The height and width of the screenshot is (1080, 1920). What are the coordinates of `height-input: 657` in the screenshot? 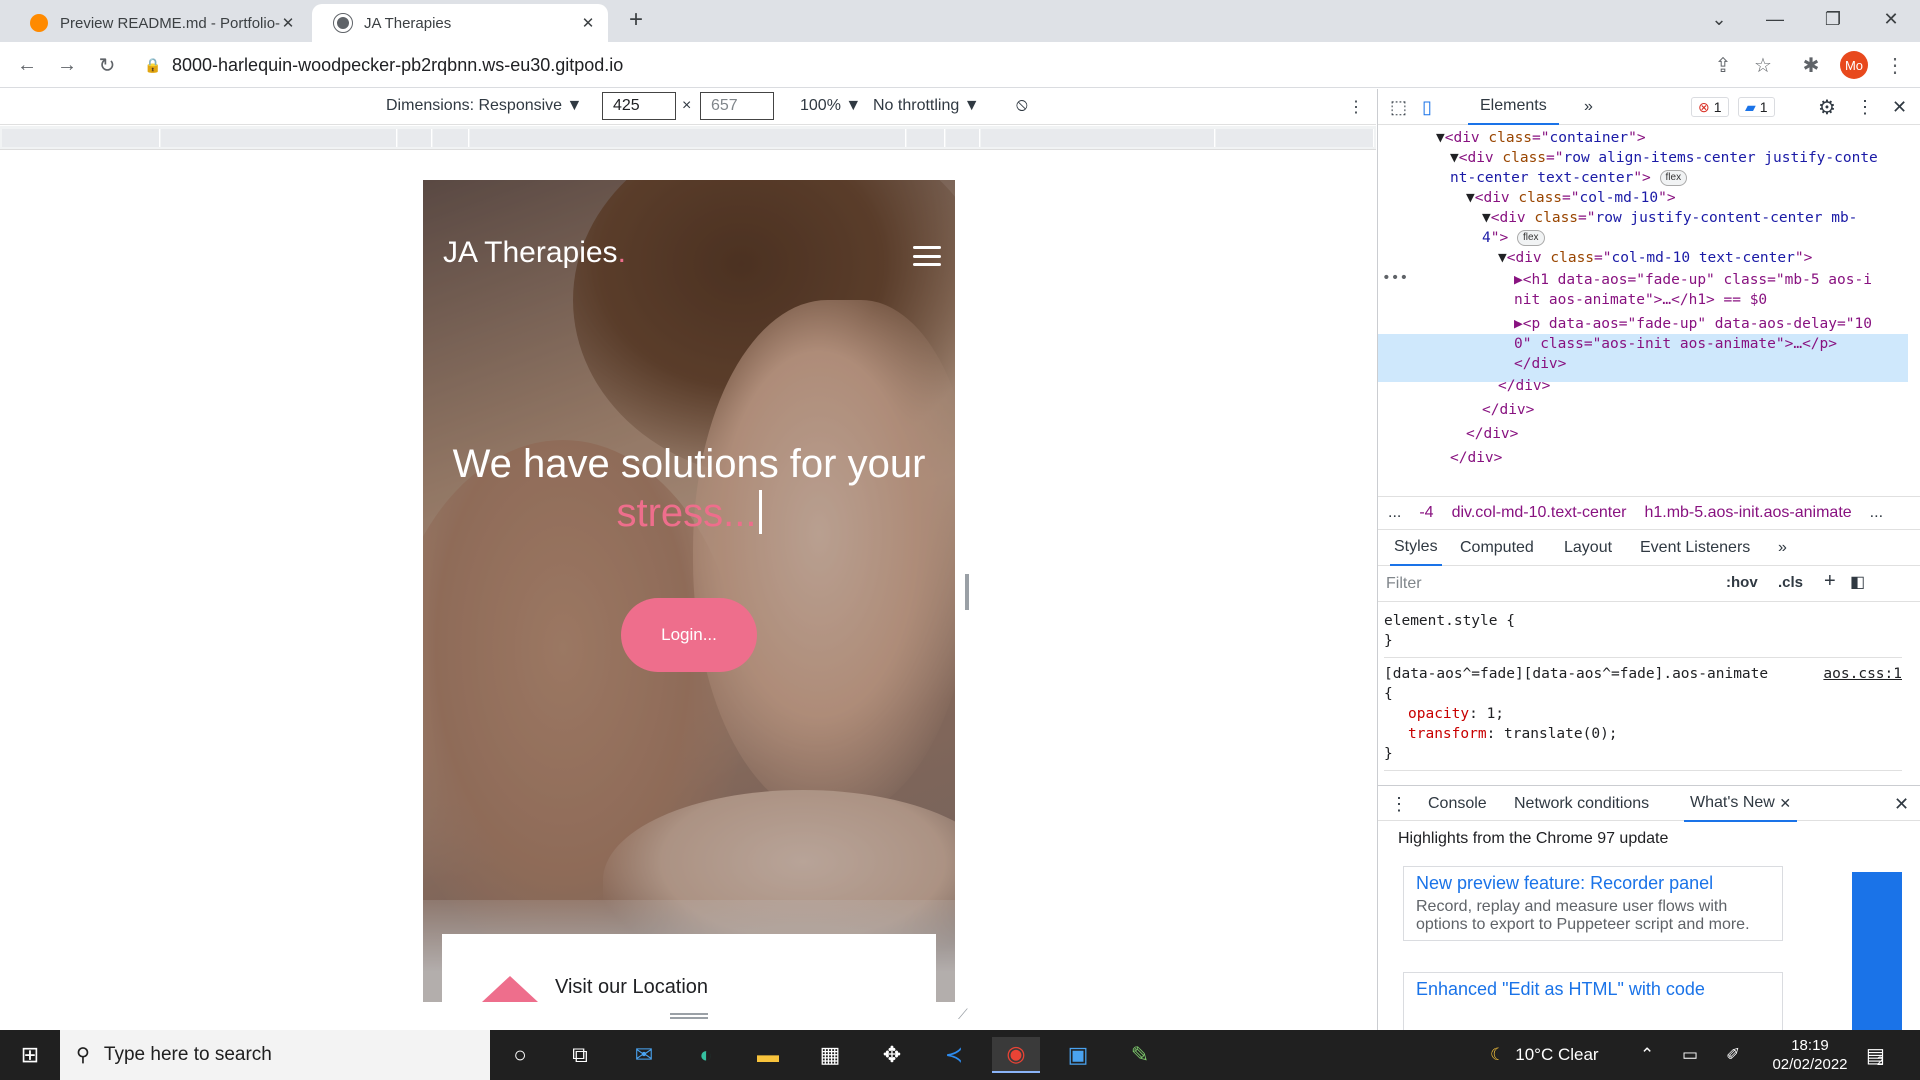 It's located at (737, 106).